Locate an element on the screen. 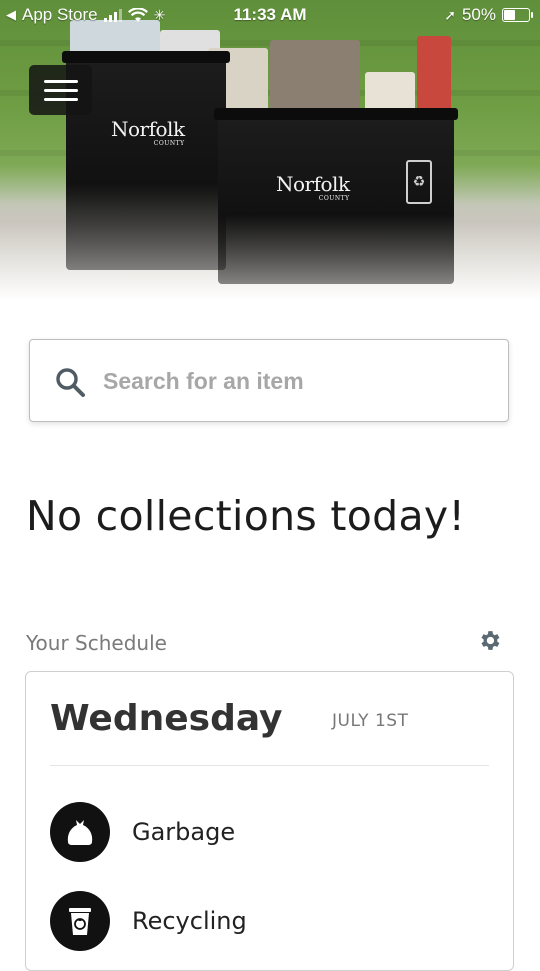  cardboard-box-red is located at coordinates (434, 75).